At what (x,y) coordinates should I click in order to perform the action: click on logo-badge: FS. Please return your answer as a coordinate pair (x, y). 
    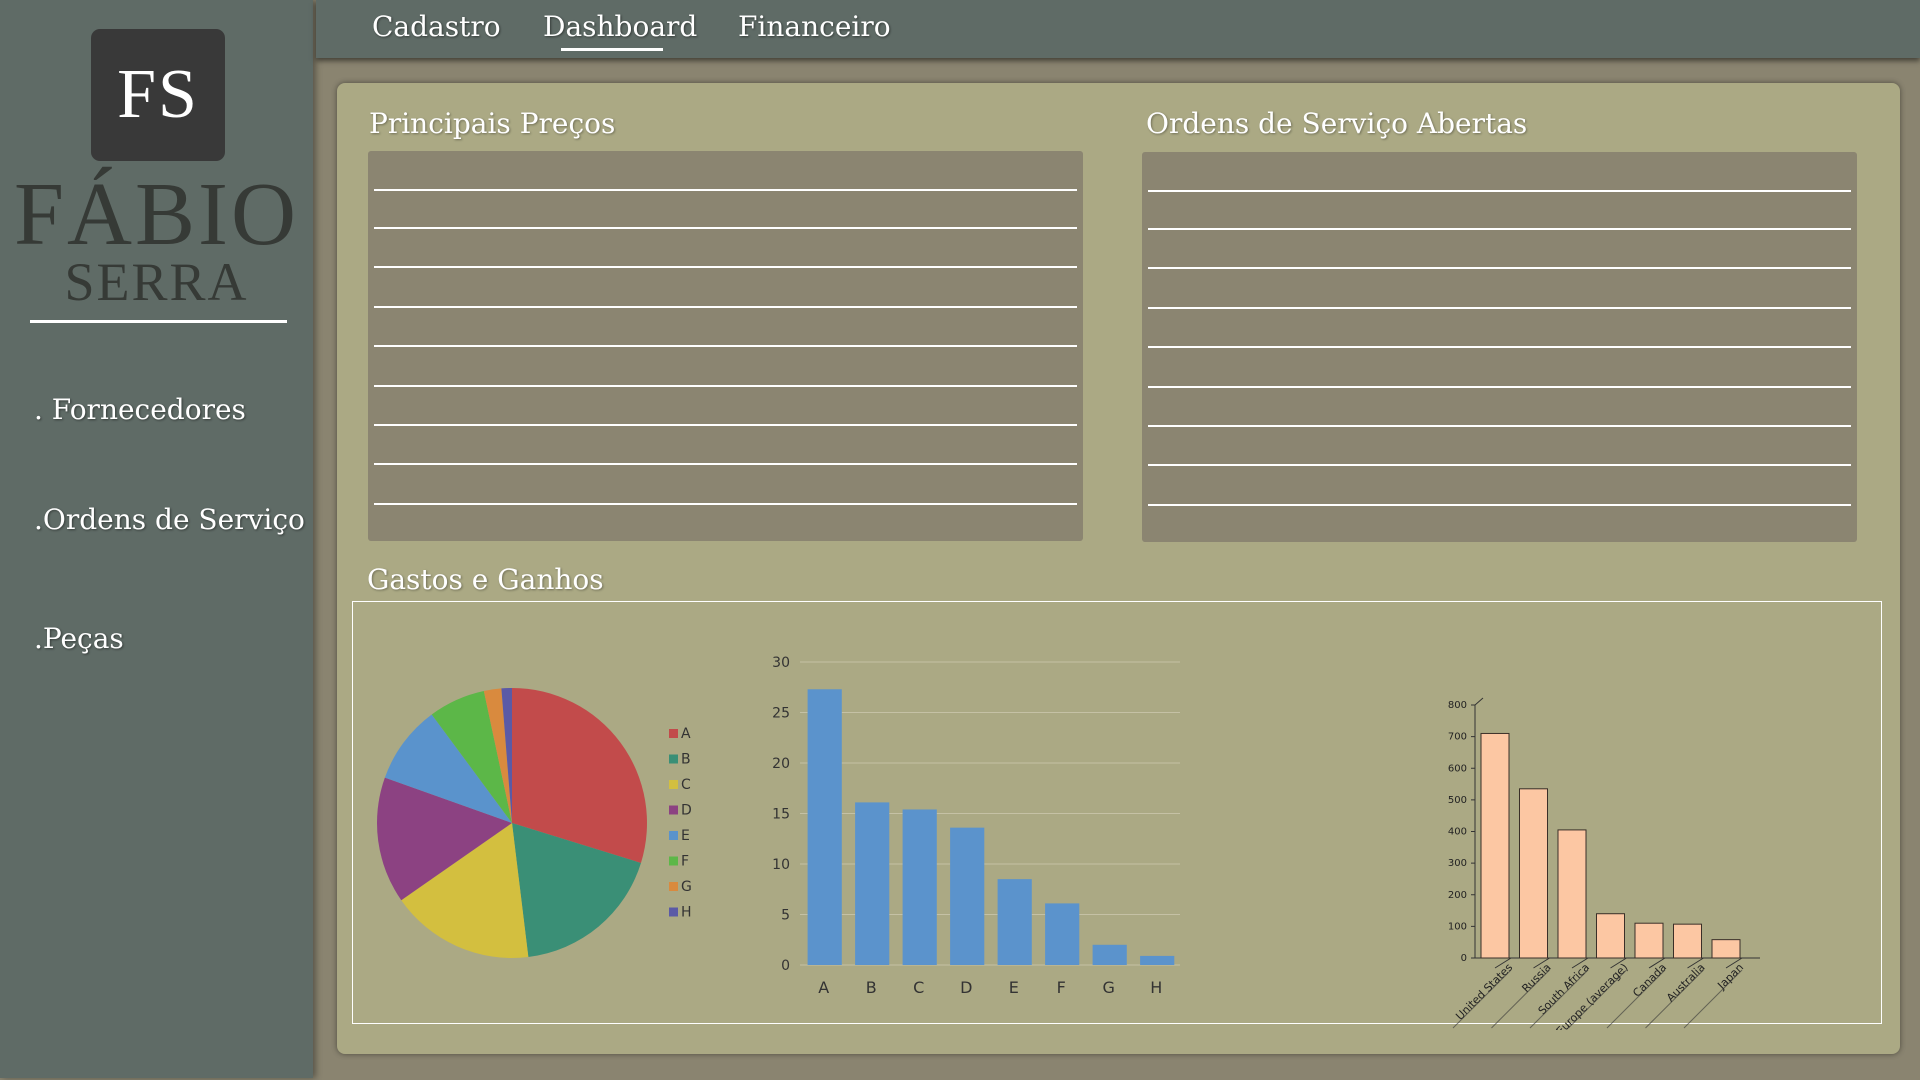
    Looking at the image, I should click on (158, 95).